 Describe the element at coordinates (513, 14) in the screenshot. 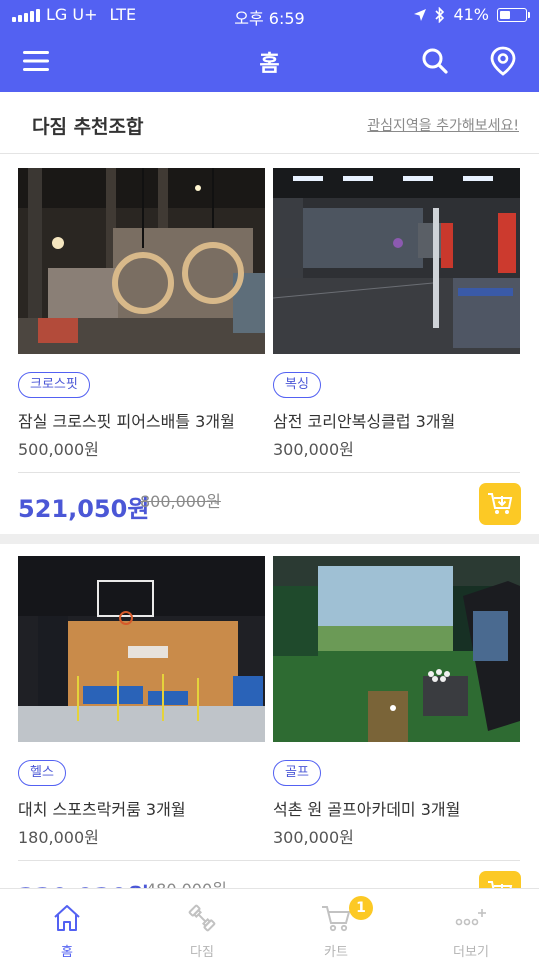

I see `battery-icon` at that location.